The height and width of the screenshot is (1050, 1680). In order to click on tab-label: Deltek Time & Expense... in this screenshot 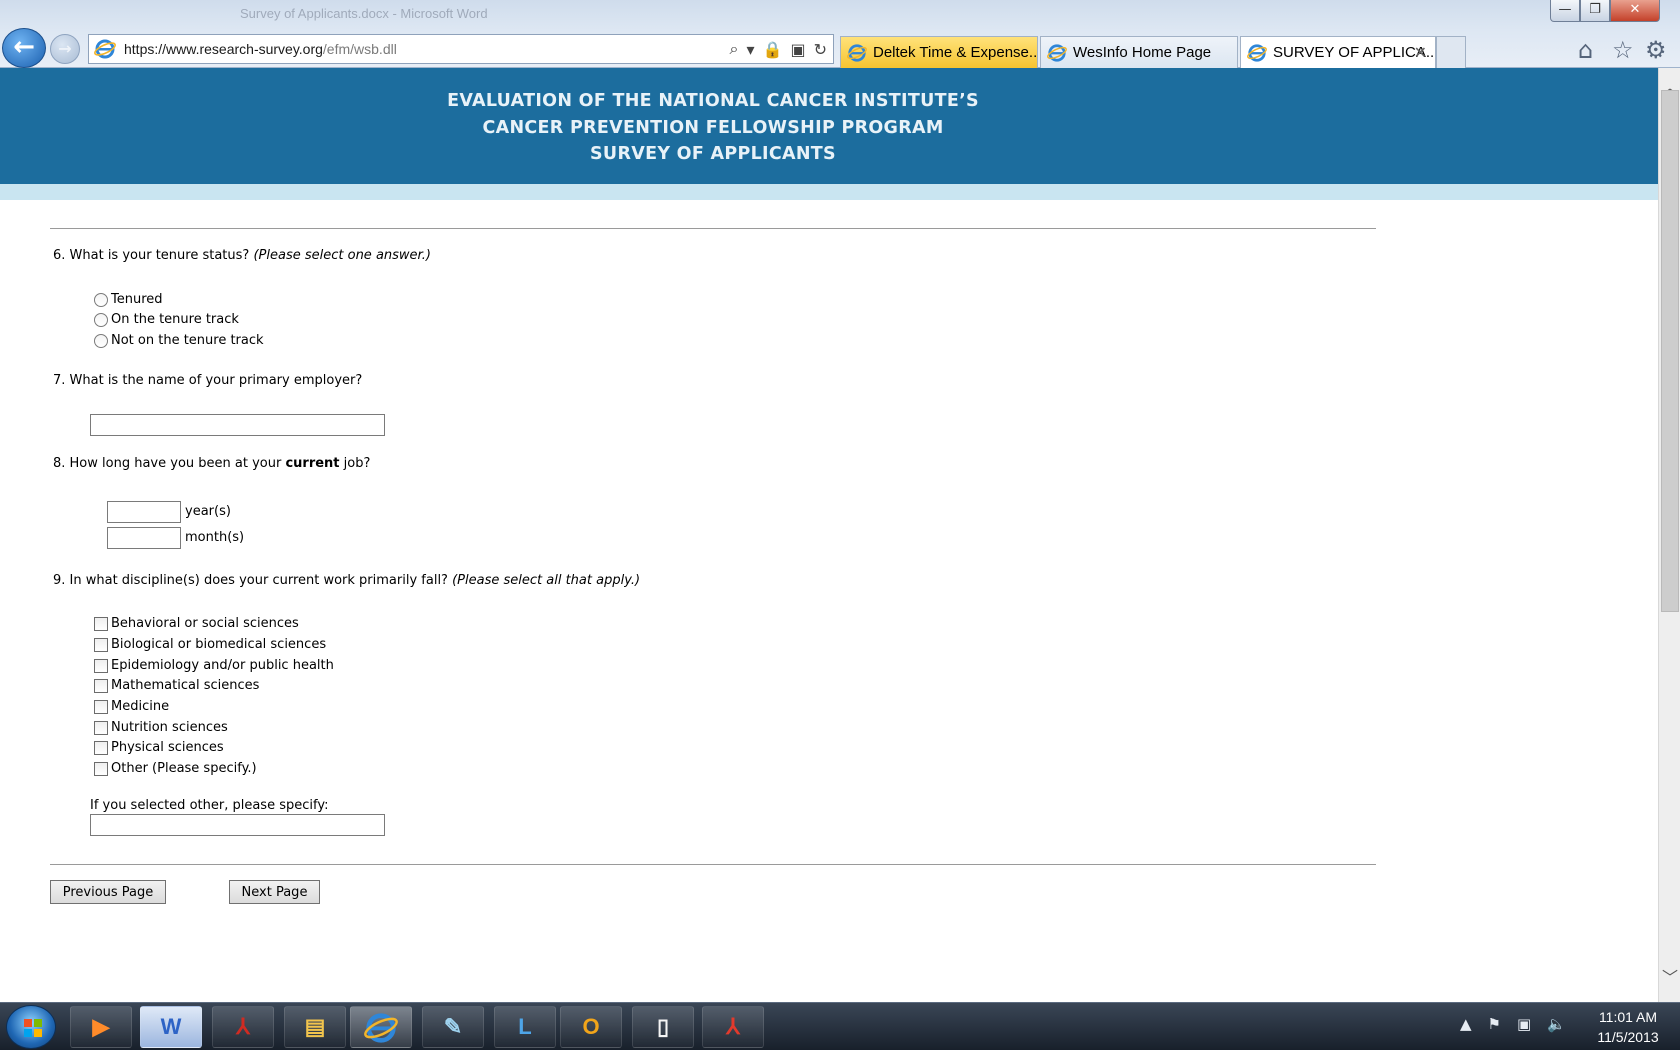, I will do `click(955, 52)`.